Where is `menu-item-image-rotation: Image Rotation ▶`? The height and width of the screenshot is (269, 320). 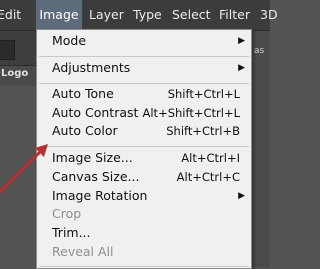
menu-item-image-rotation: Image Rotation ▶ is located at coordinates (144, 196).